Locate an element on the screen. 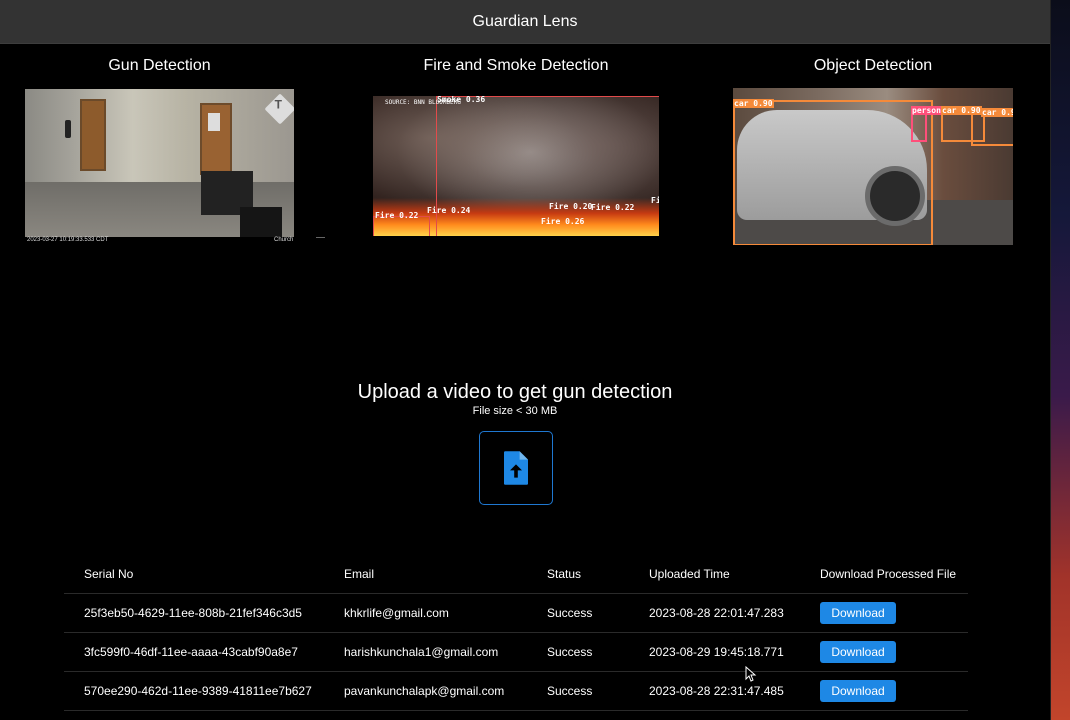  col-email-header: Email is located at coordinates (425, 574).